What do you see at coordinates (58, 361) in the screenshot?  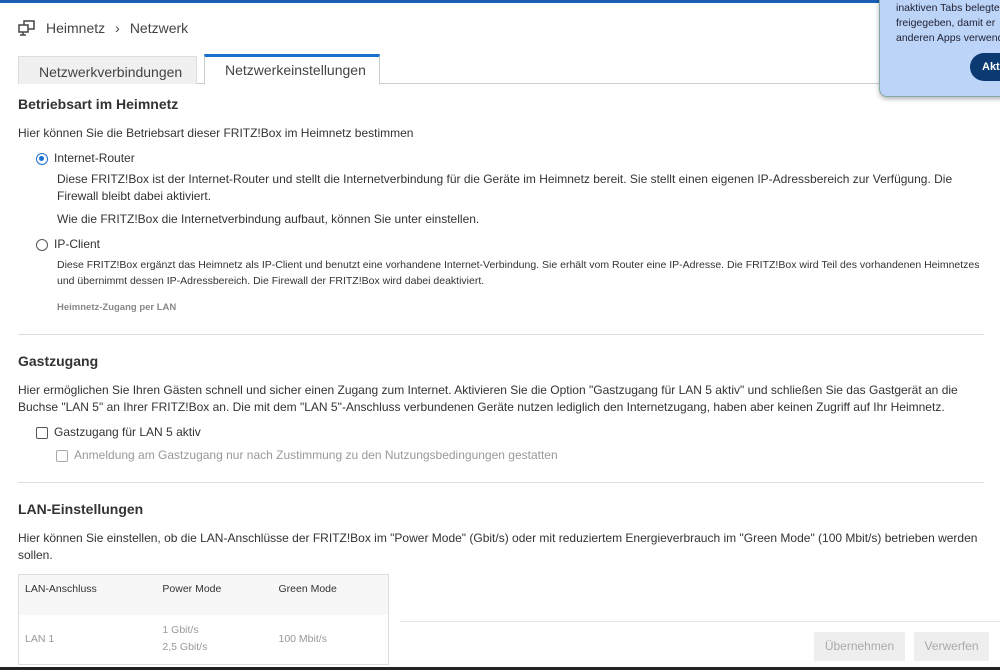 I see `section-title-gastzugang: Gastzugang` at bounding box center [58, 361].